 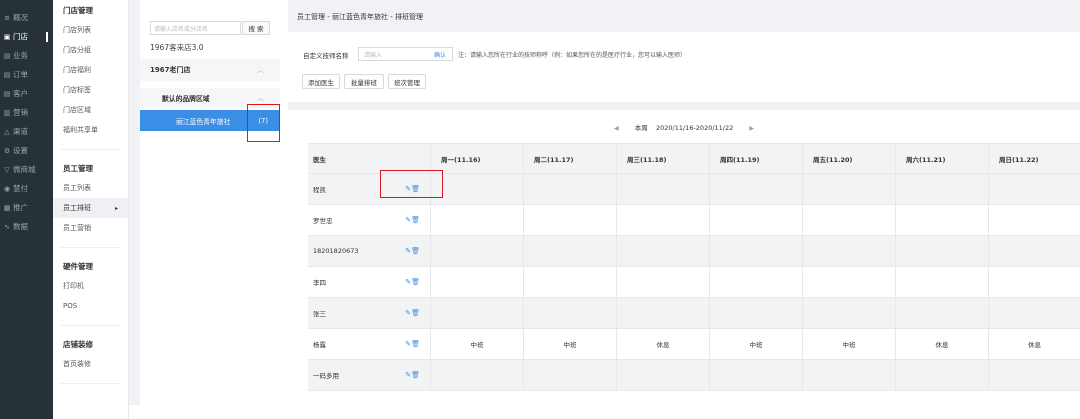 I want to click on batch-schedule-button: 批量排班, so click(x=364, y=81).